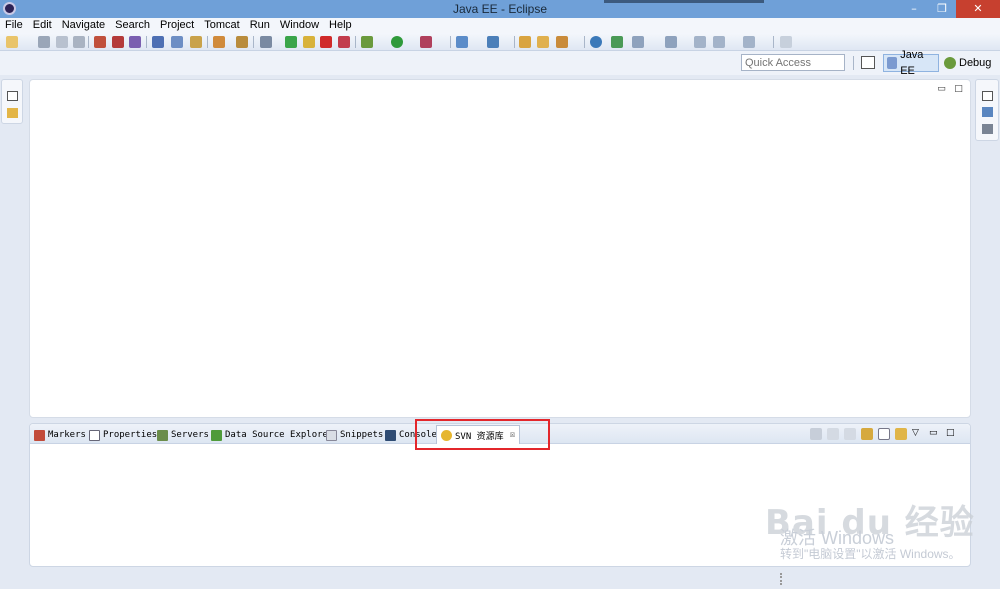  What do you see at coordinates (914, 9) in the screenshot?
I see `minimize-button: –` at bounding box center [914, 9].